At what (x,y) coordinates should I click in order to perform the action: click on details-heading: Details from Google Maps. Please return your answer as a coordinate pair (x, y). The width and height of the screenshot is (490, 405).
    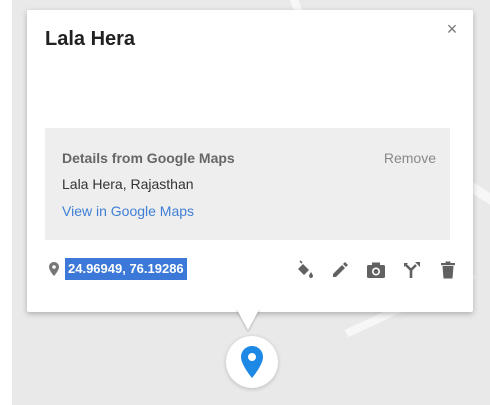
    Looking at the image, I should click on (148, 158).